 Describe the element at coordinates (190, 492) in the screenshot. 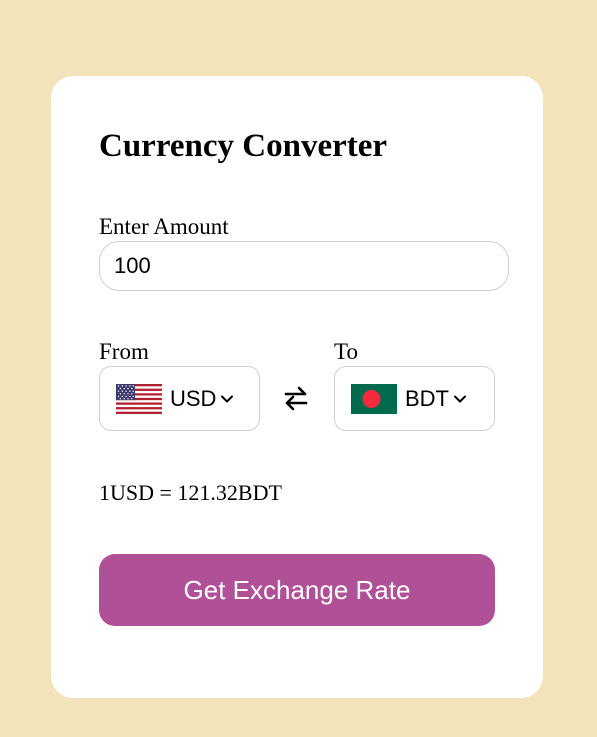

I see `exchange-rate-result: 1USD = 121.32BDT` at that location.